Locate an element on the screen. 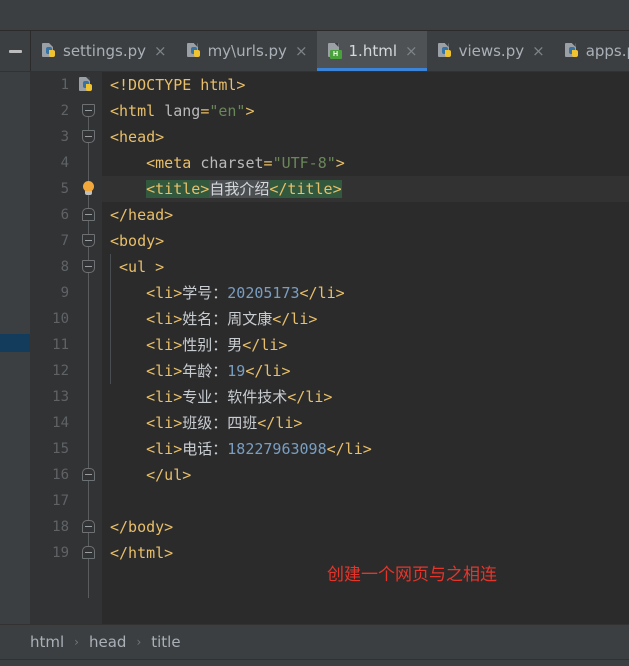 This screenshot has width=629, height=666. line-number: 13 is located at coordinates (60, 397).